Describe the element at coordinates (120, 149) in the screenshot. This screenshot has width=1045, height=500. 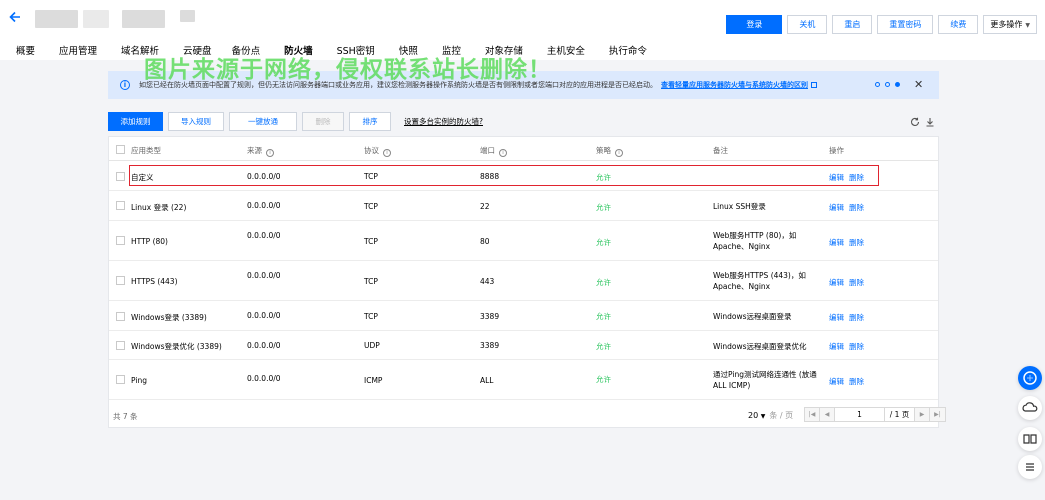
I see `select-all-checkbox` at that location.